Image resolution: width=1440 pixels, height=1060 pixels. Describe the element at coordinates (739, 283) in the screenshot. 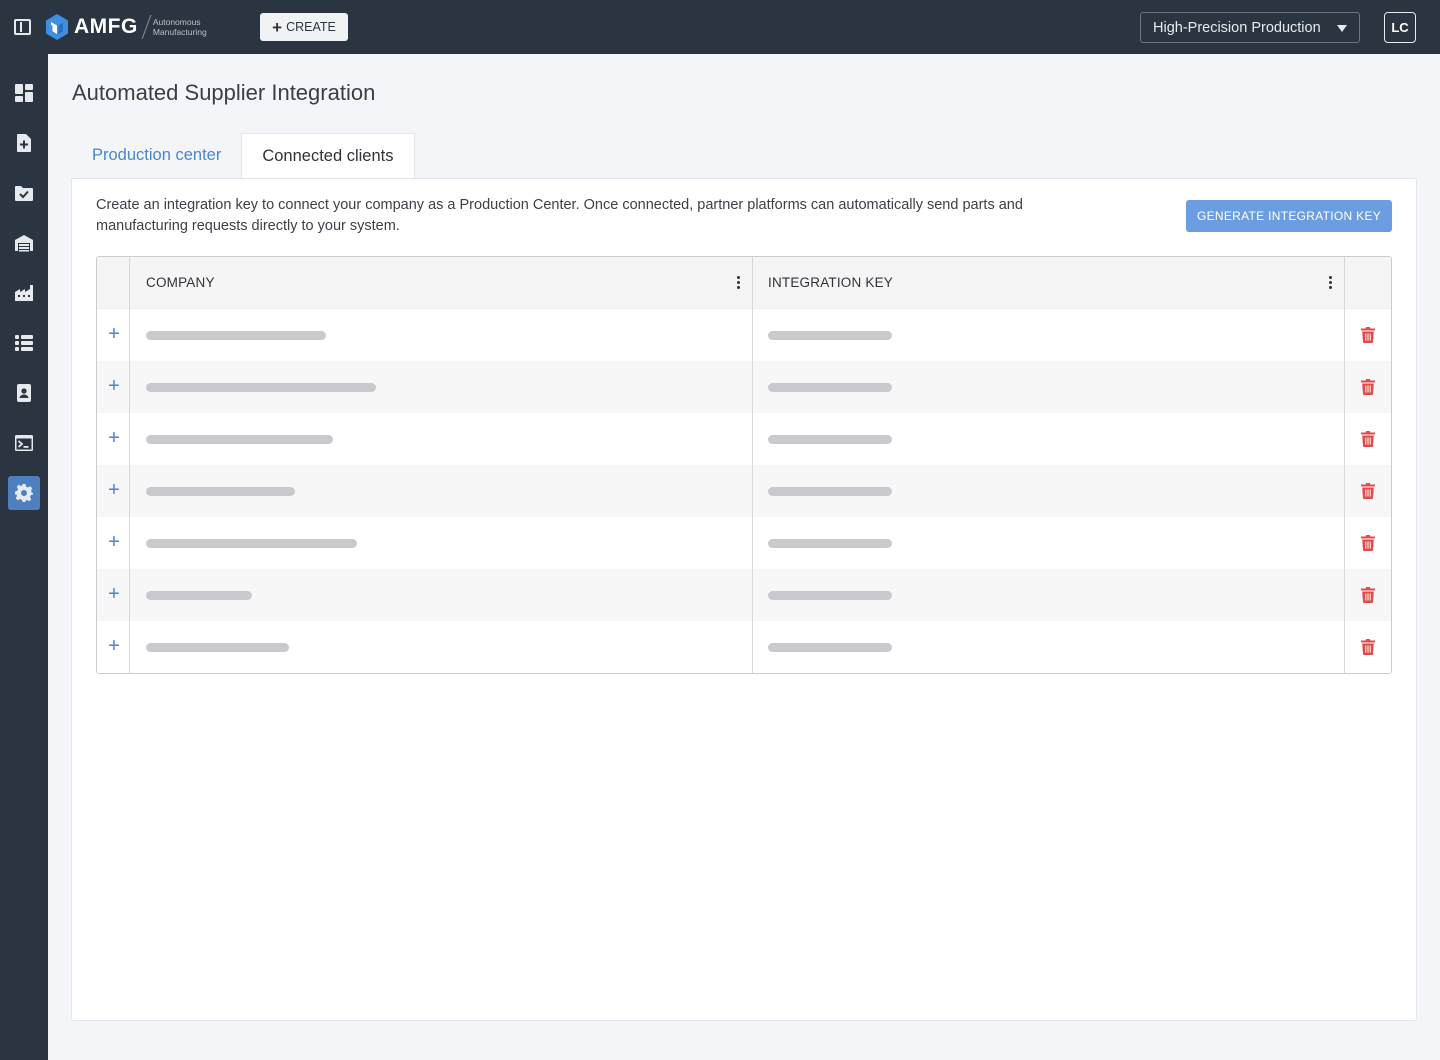

I see `column-menu-company-icon` at that location.